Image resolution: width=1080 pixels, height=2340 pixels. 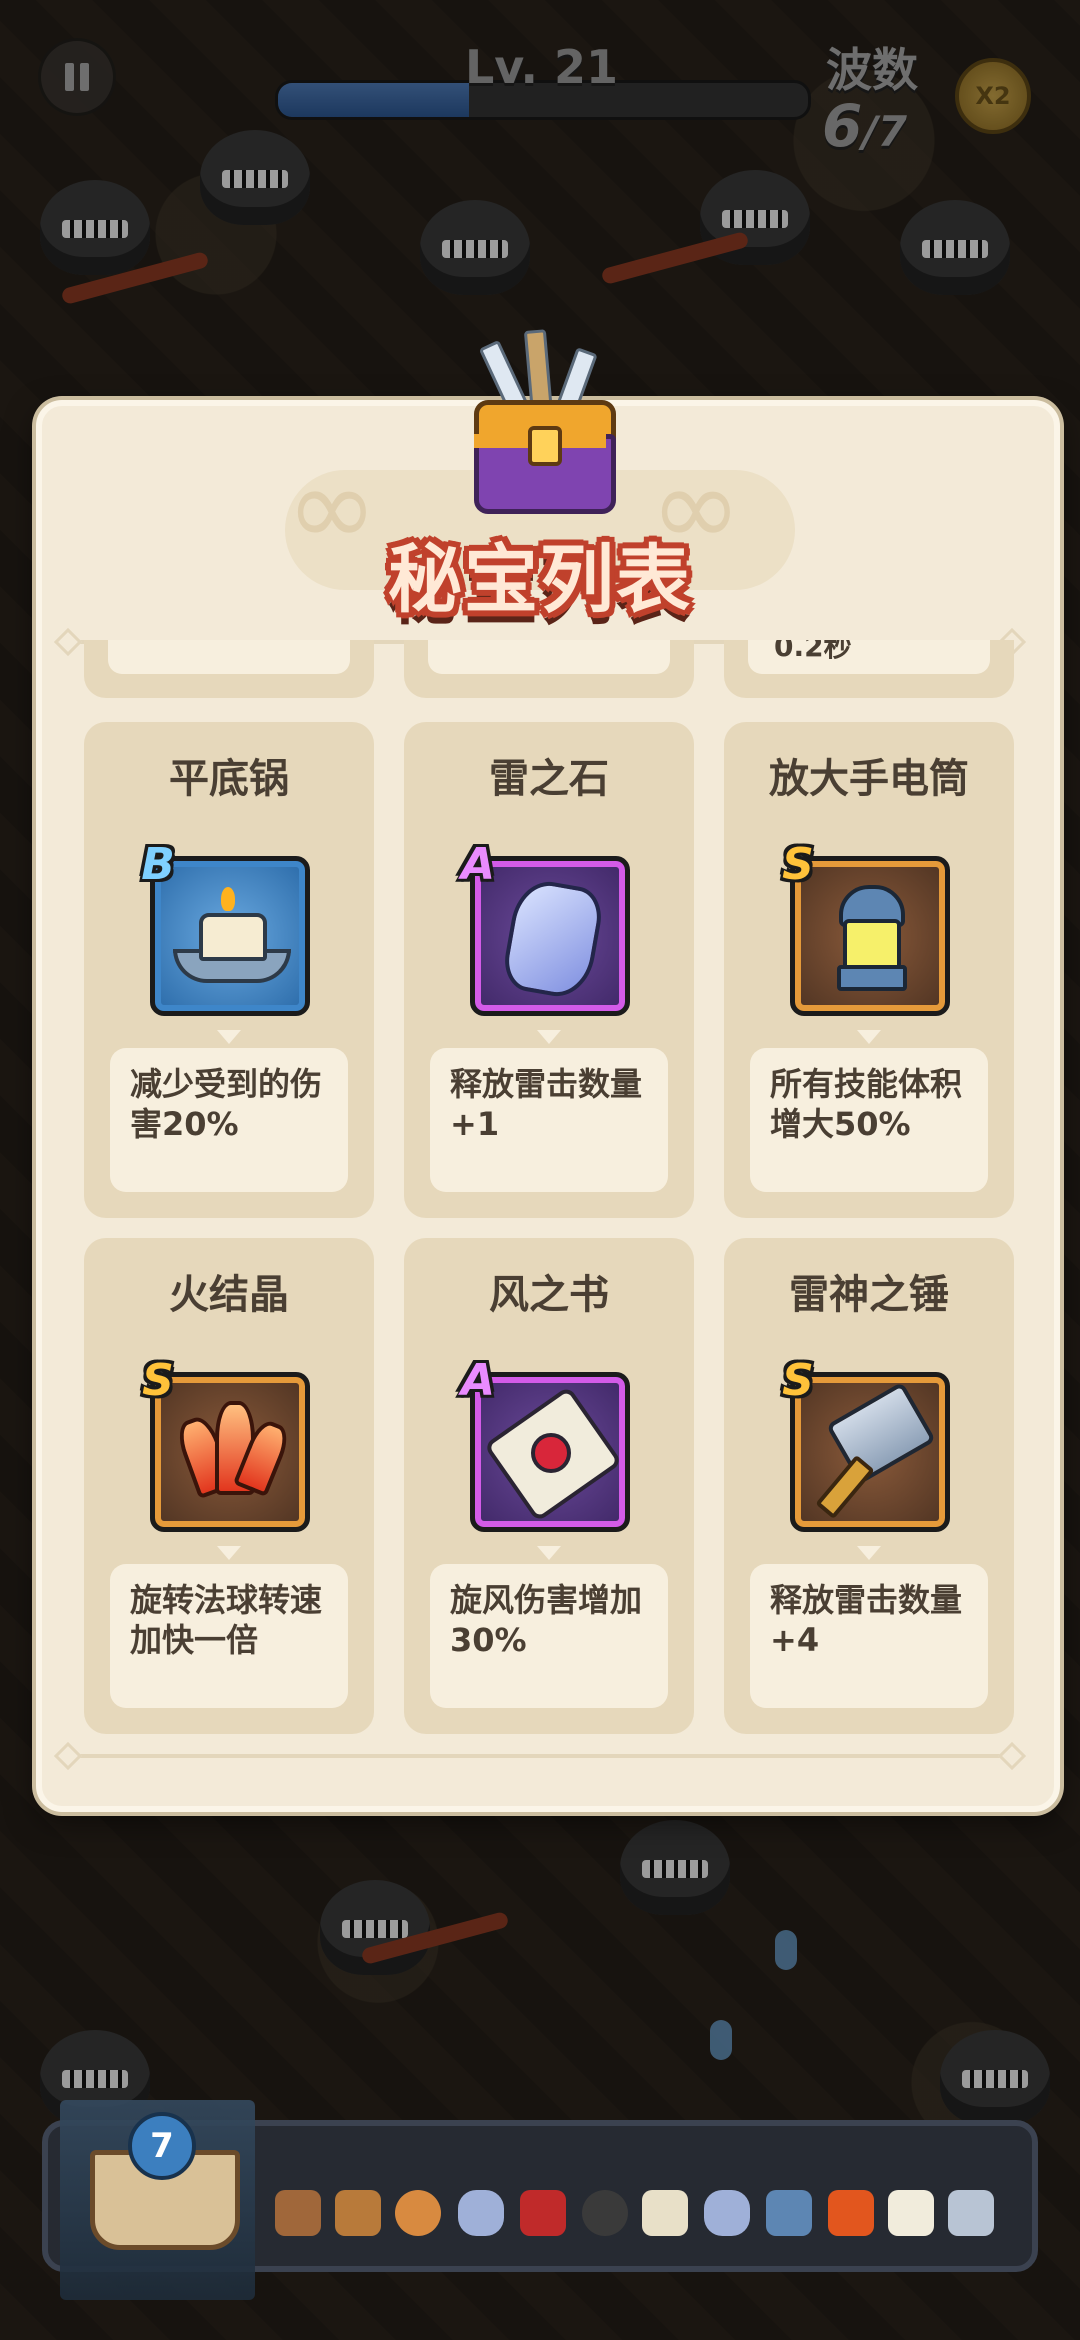 What do you see at coordinates (158, 864) in the screenshot?
I see `rank-badge: B` at bounding box center [158, 864].